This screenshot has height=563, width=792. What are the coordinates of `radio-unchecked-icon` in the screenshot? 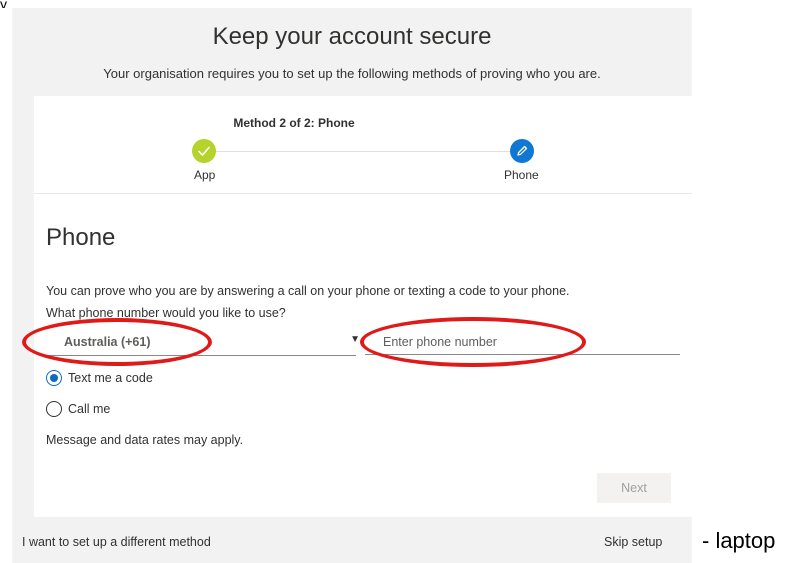 It's located at (54, 409).